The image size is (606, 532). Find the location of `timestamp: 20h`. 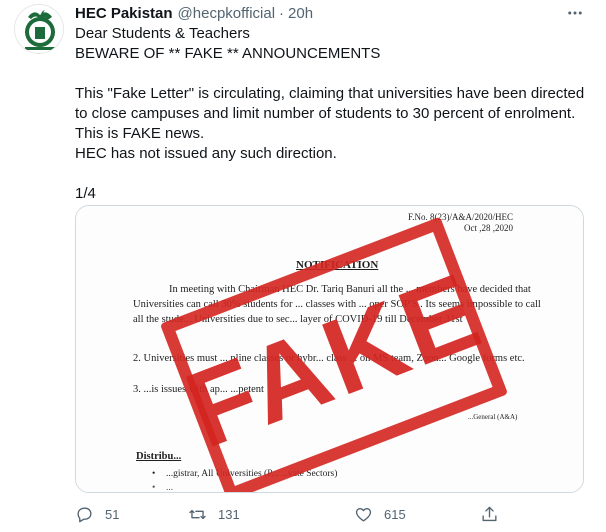

timestamp: 20h is located at coordinates (300, 14).